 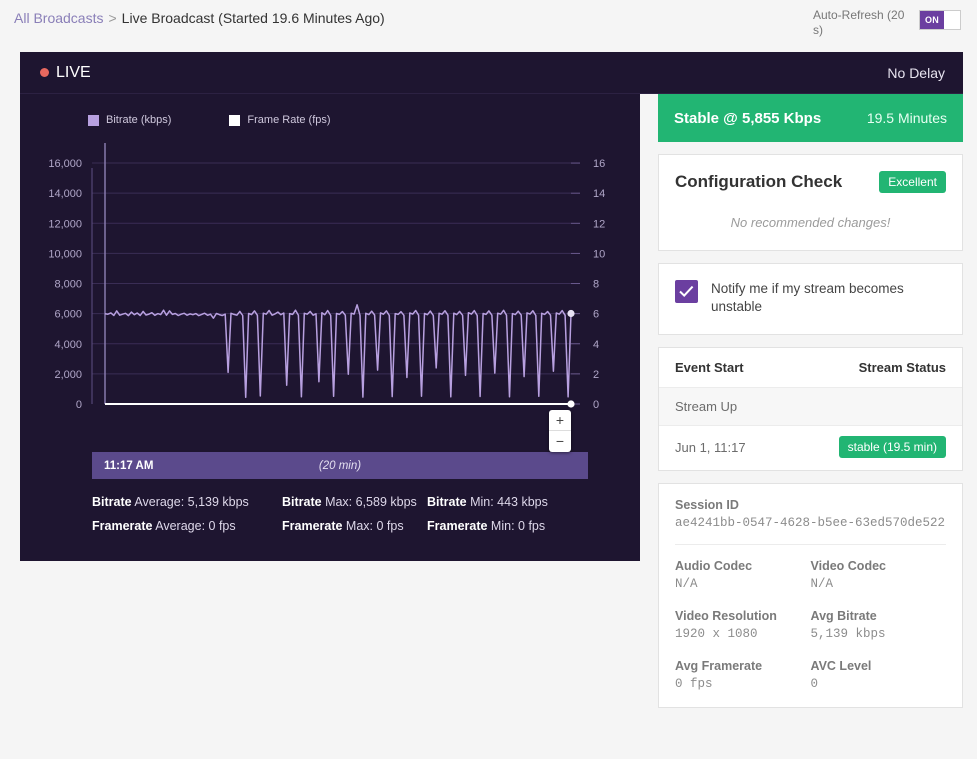 I want to click on configuration-check-header: Configuration Check Excellent, so click(x=810, y=182).